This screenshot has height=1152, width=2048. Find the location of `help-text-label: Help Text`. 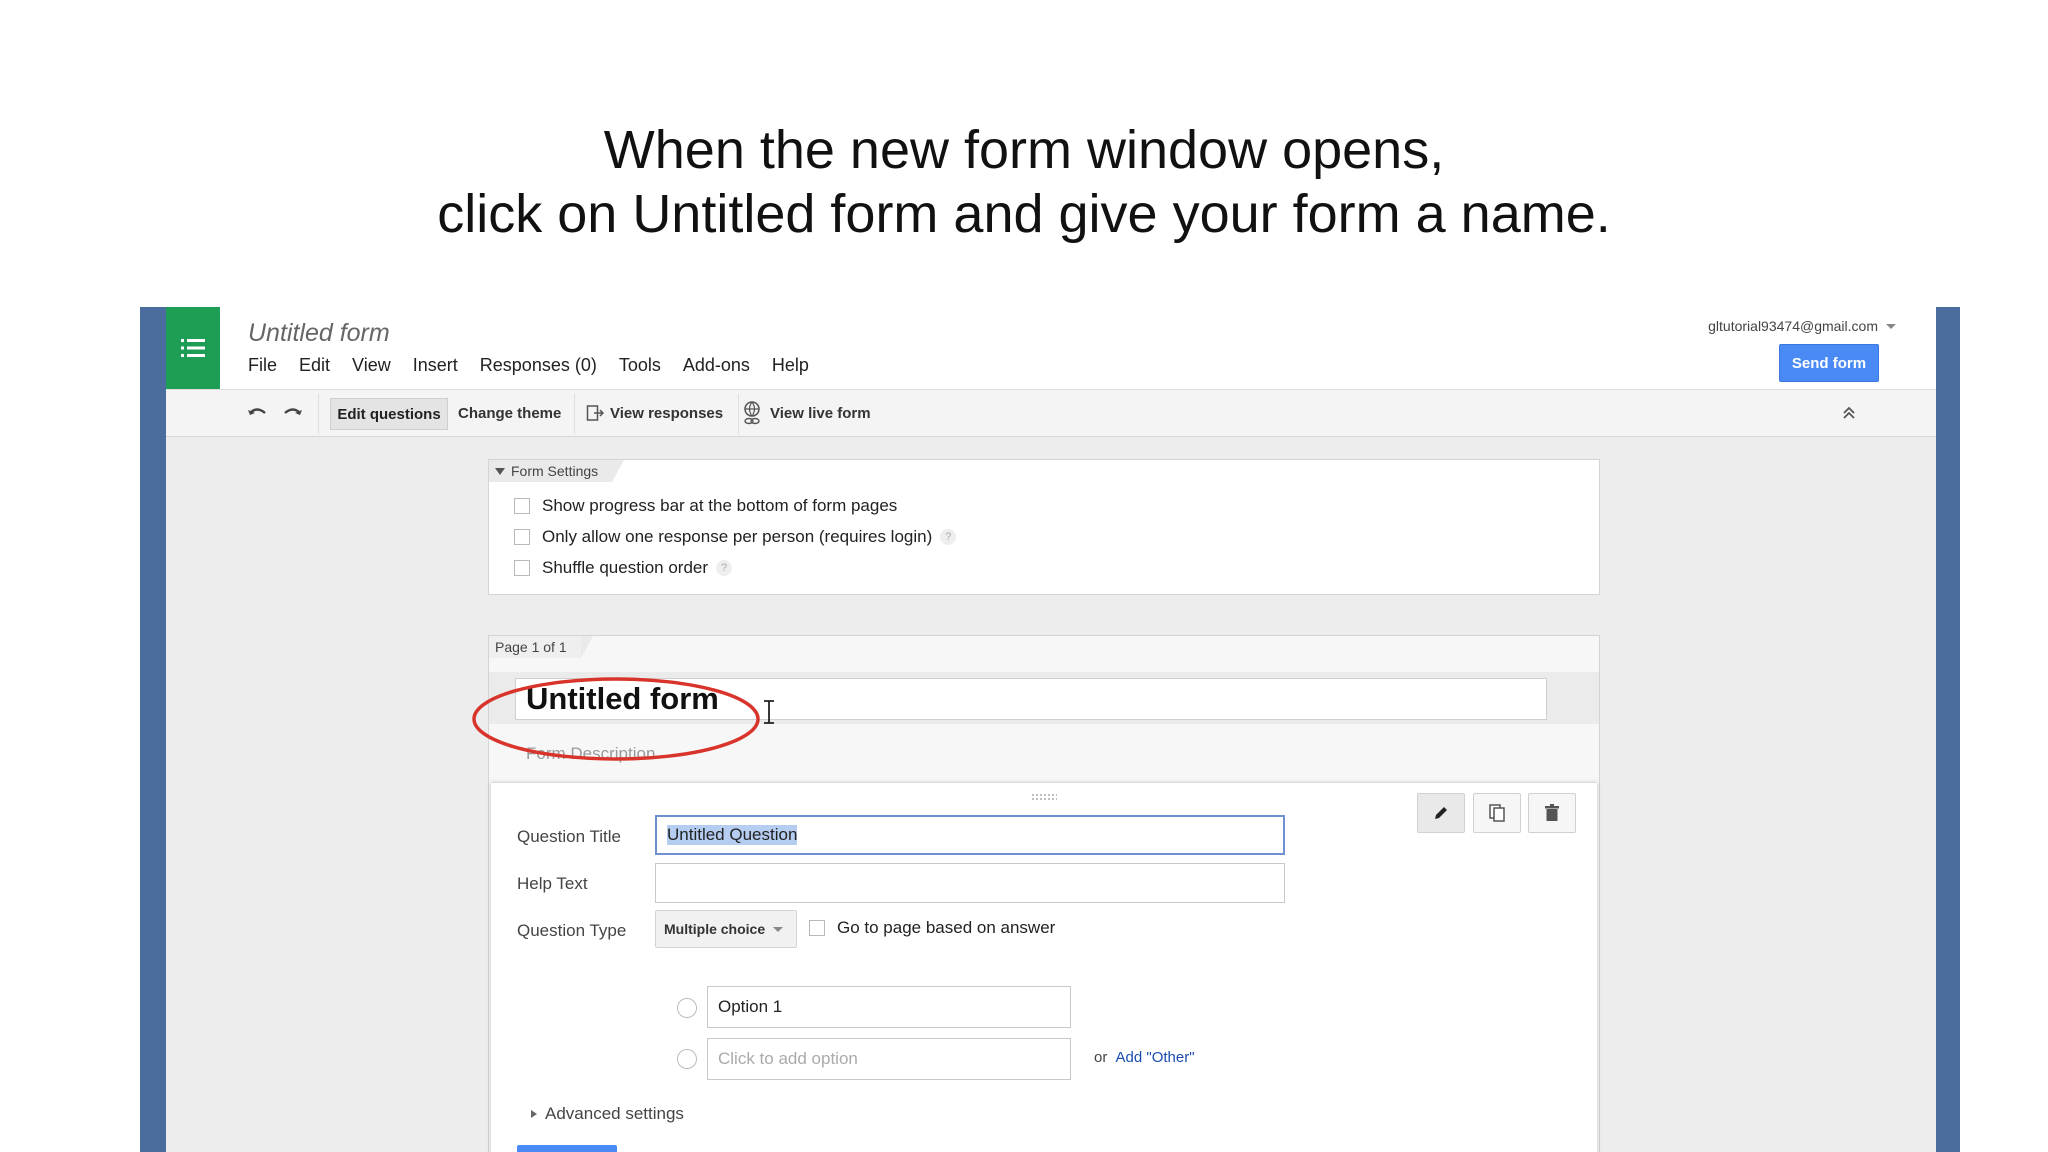

help-text-label: Help Text is located at coordinates (552, 883).